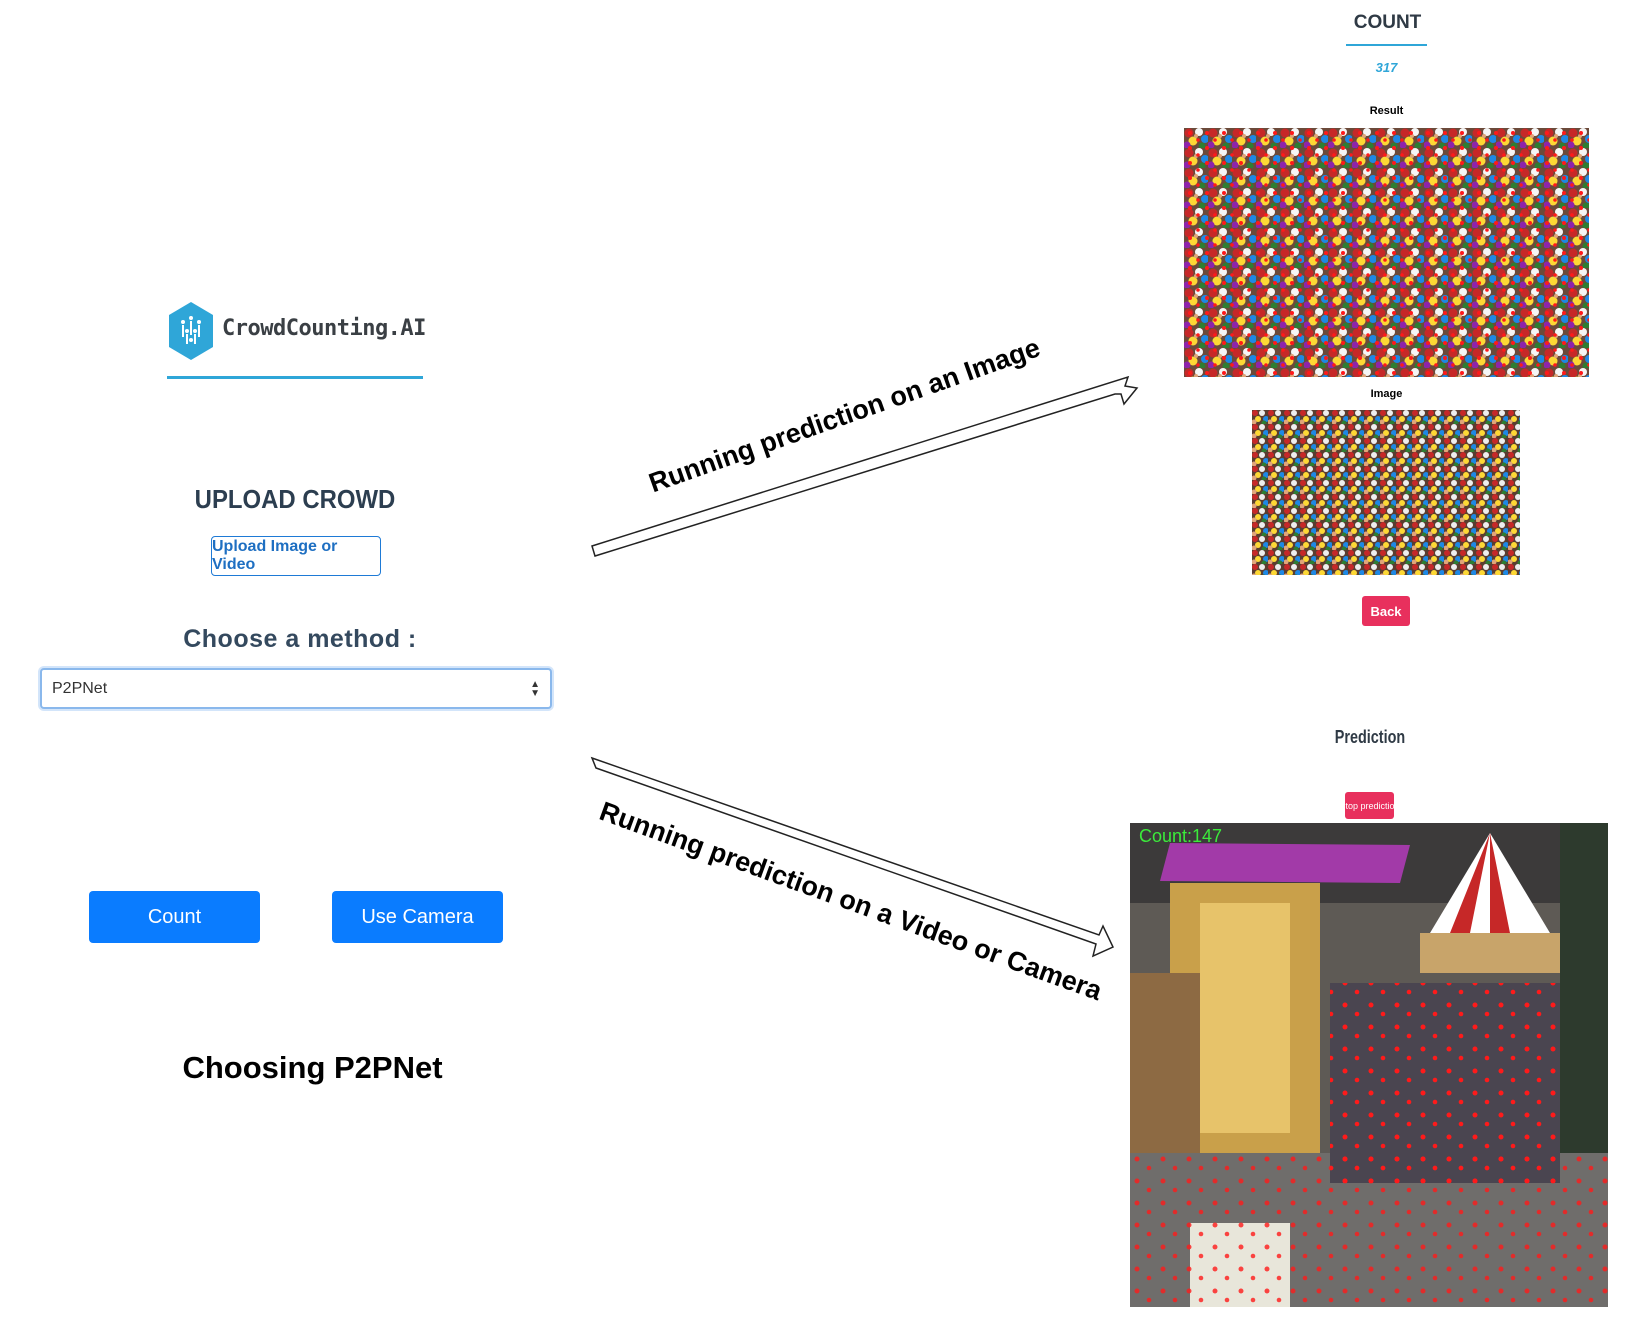  I want to click on result-label: Result, so click(1386, 111).